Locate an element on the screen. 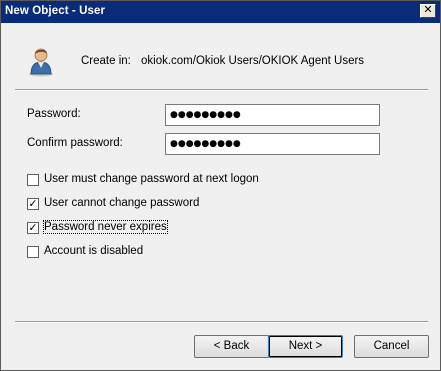  separator-top is located at coordinates (221, 90).